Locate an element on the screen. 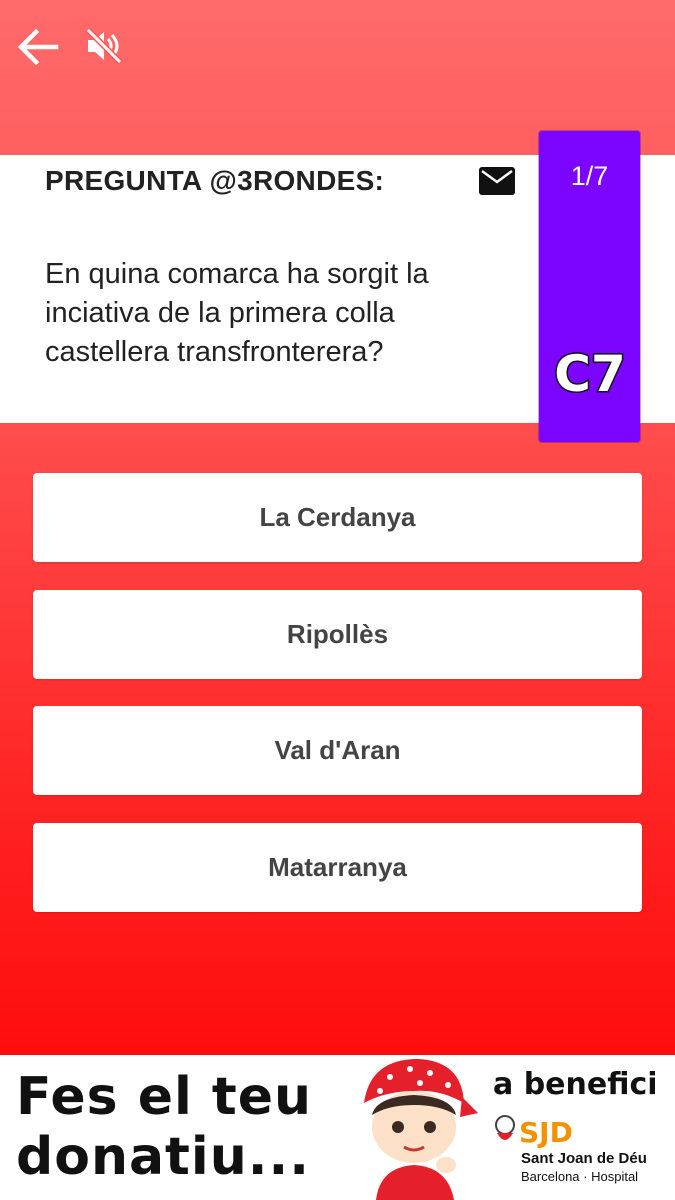  c7-logo: C7 is located at coordinates (590, 373).